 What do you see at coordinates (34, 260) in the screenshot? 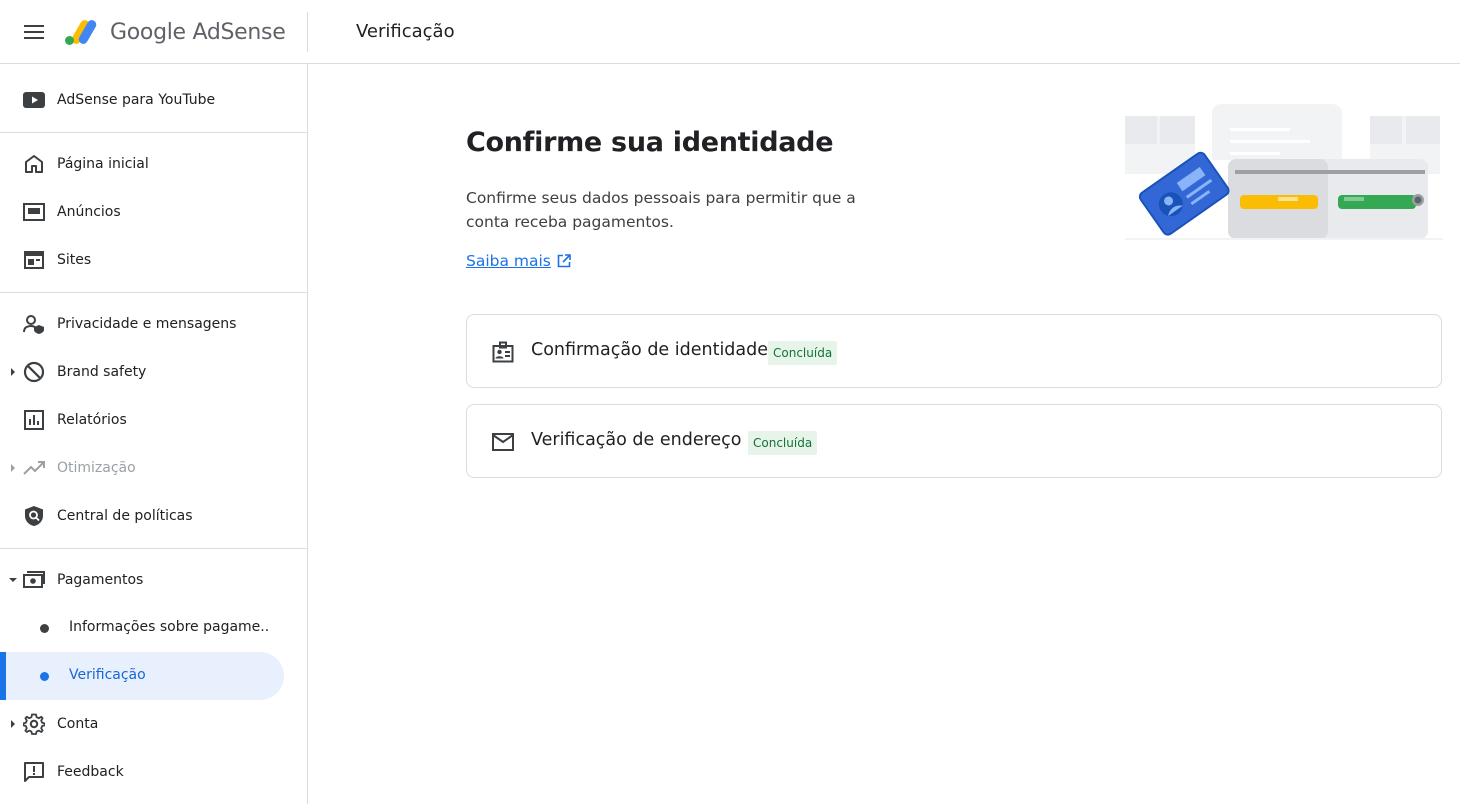
I see `sites-icon` at bounding box center [34, 260].